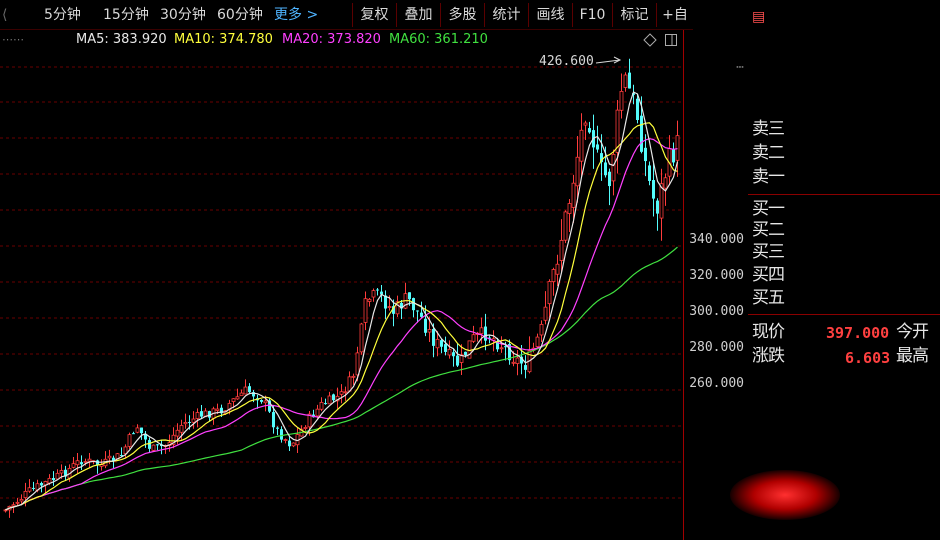  Describe the element at coordinates (374, 15) in the screenshot. I see `adjust-button: 复权` at that location.